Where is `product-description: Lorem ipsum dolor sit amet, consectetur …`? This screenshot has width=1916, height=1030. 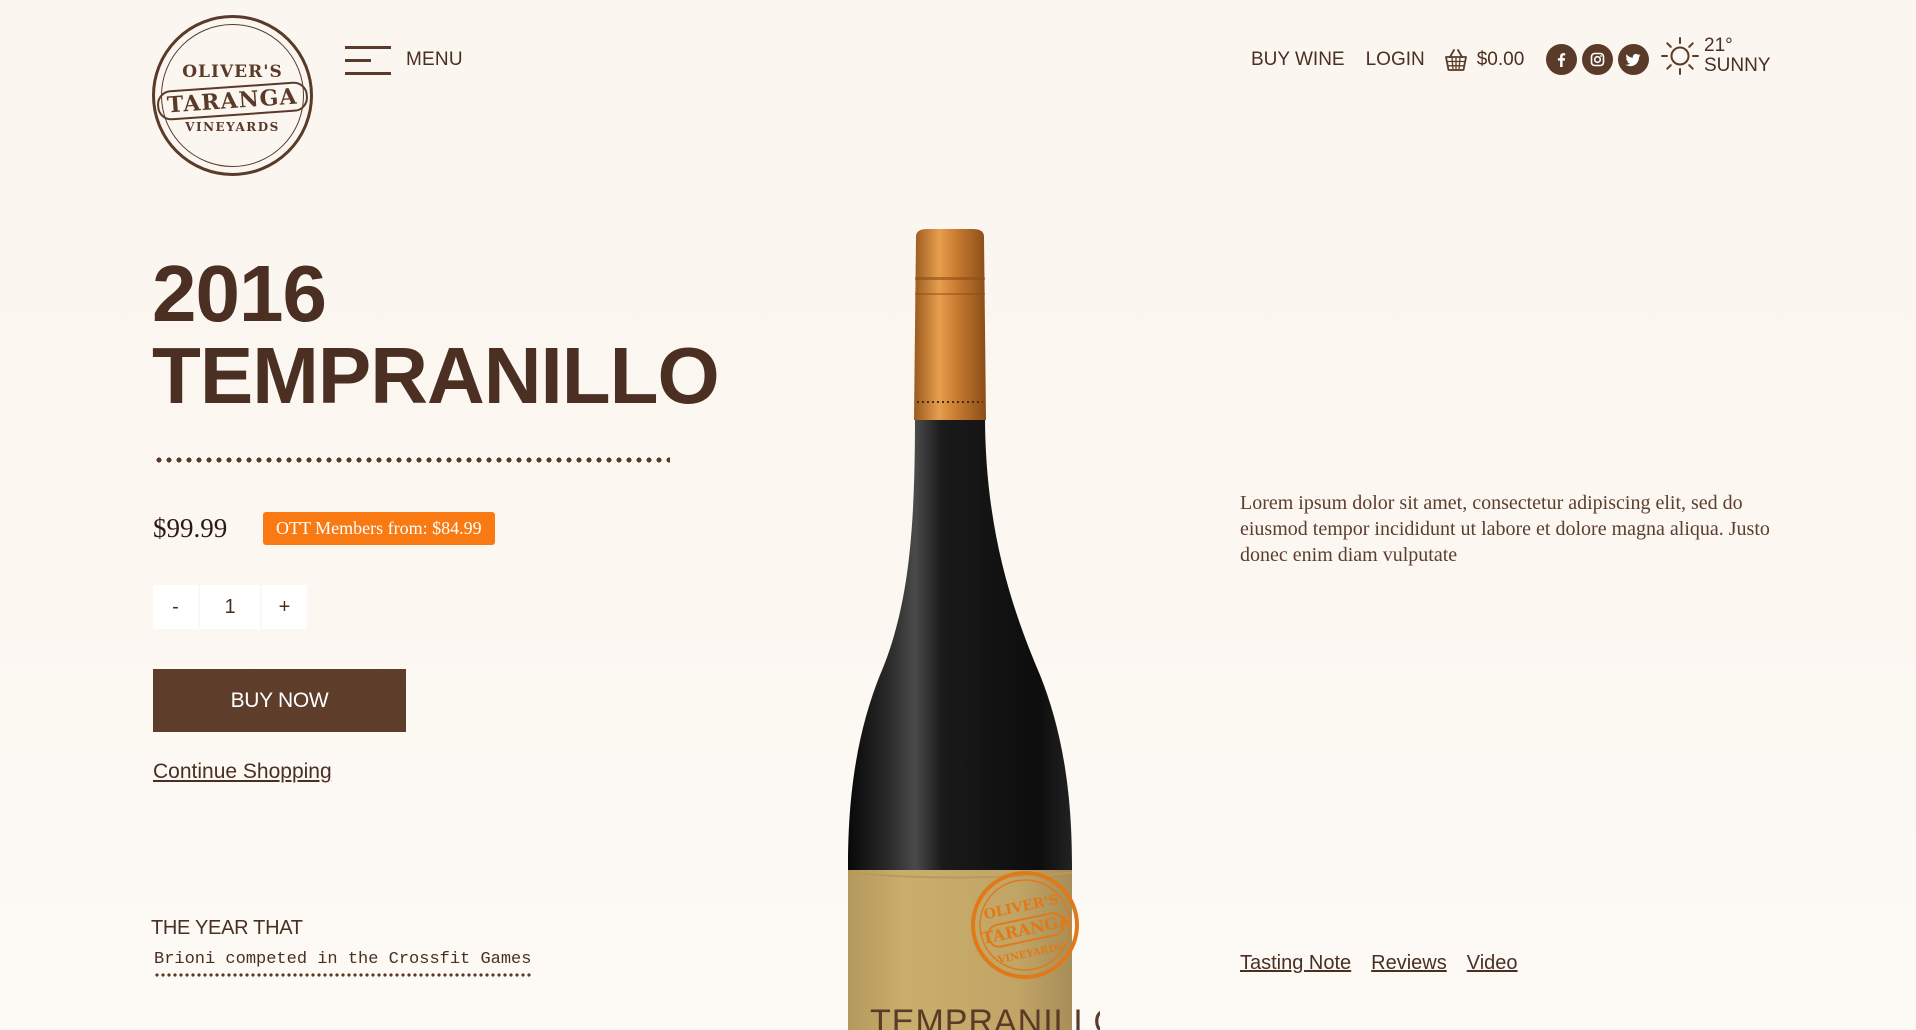 product-description: Lorem ipsum dolor sit amet, consectetur … is located at coordinates (1505, 529).